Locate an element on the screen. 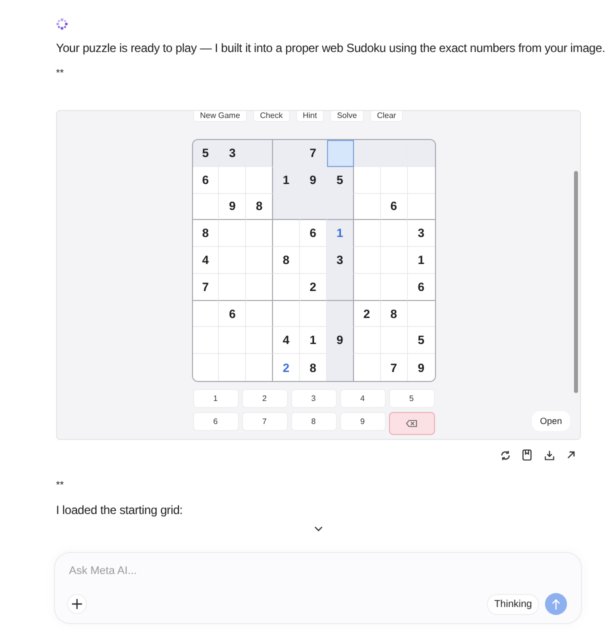 This screenshot has width=615, height=630. chevron-down-icon is located at coordinates (318, 529).